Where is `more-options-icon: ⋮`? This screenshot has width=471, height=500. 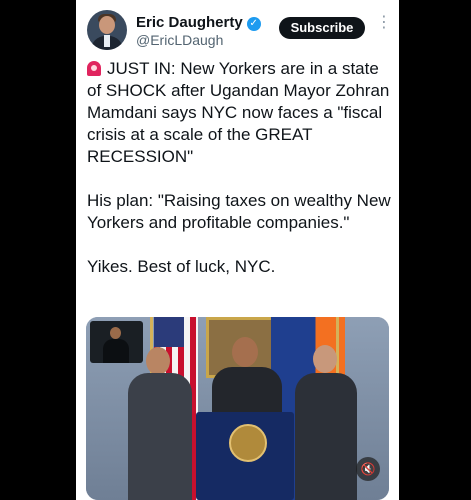 more-options-icon: ⋮ is located at coordinates (384, 23).